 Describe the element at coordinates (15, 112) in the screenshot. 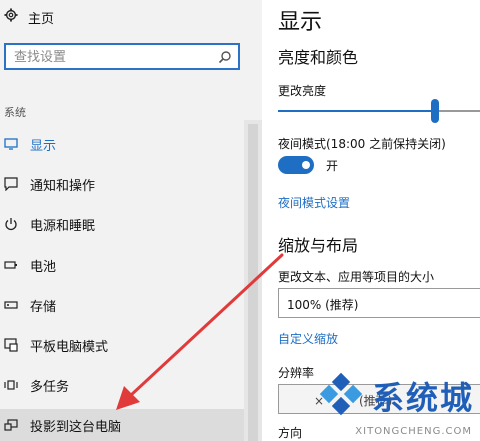

I see `section-label-system: 系统` at that location.